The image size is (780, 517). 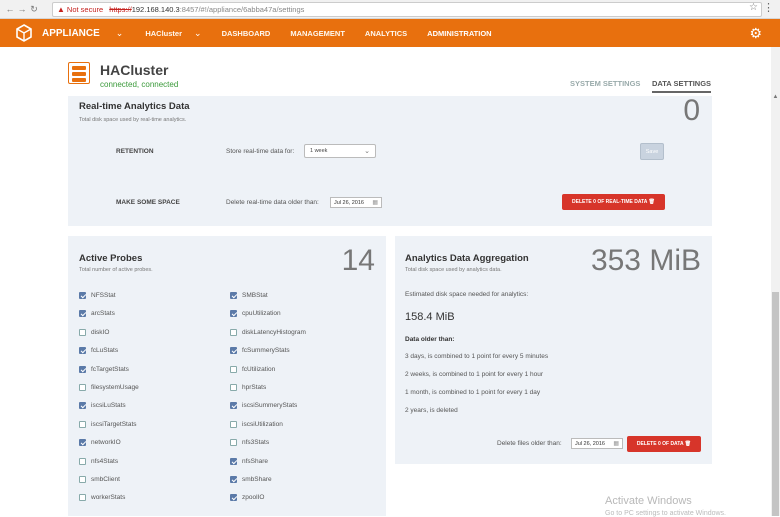 I want to click on probe-item: fcSummeryStats, so click(x=260, y=351).